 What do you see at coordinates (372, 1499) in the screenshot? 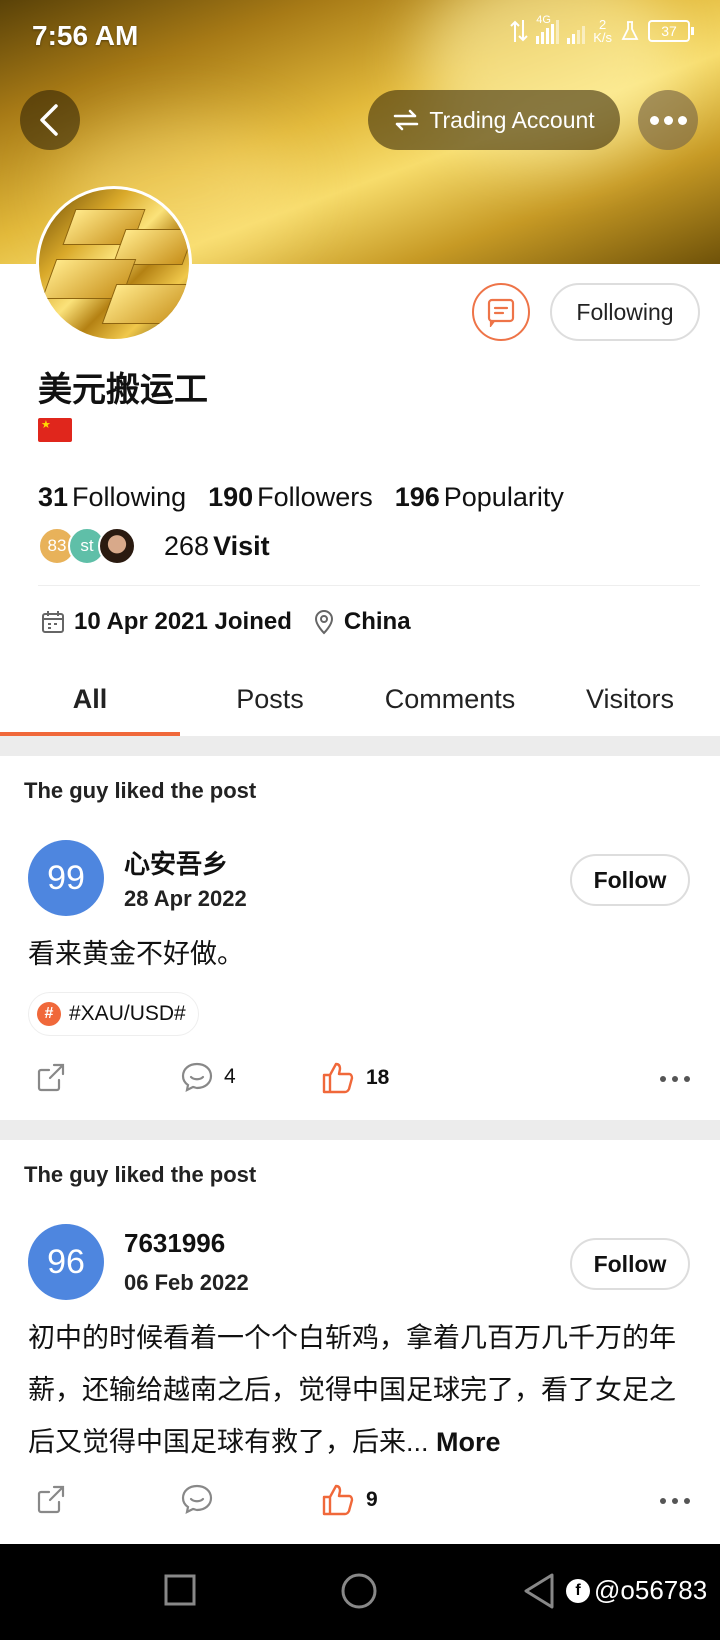
I see `like-count: 9` at bounding box center [372, 1499].